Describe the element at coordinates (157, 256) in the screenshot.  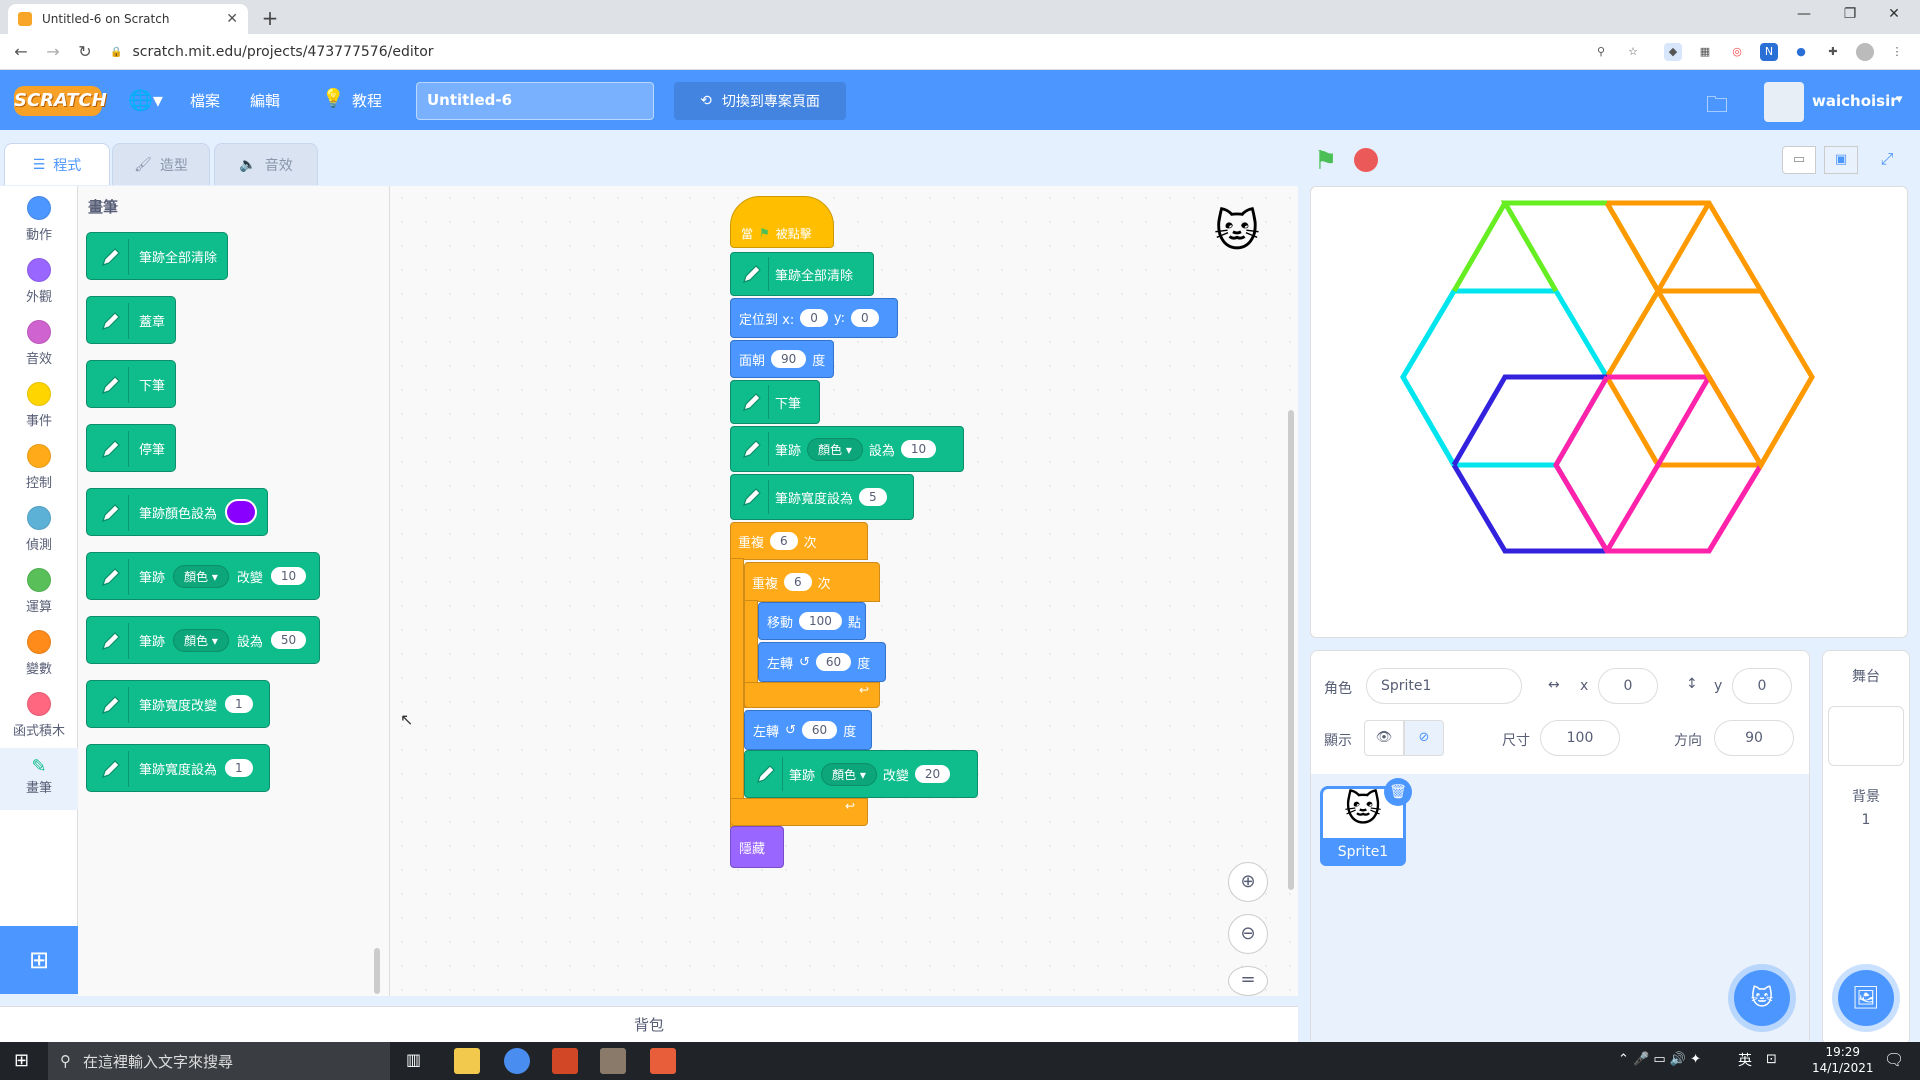
I see `palette-block-clear: 筆跡全部清除` at that location.